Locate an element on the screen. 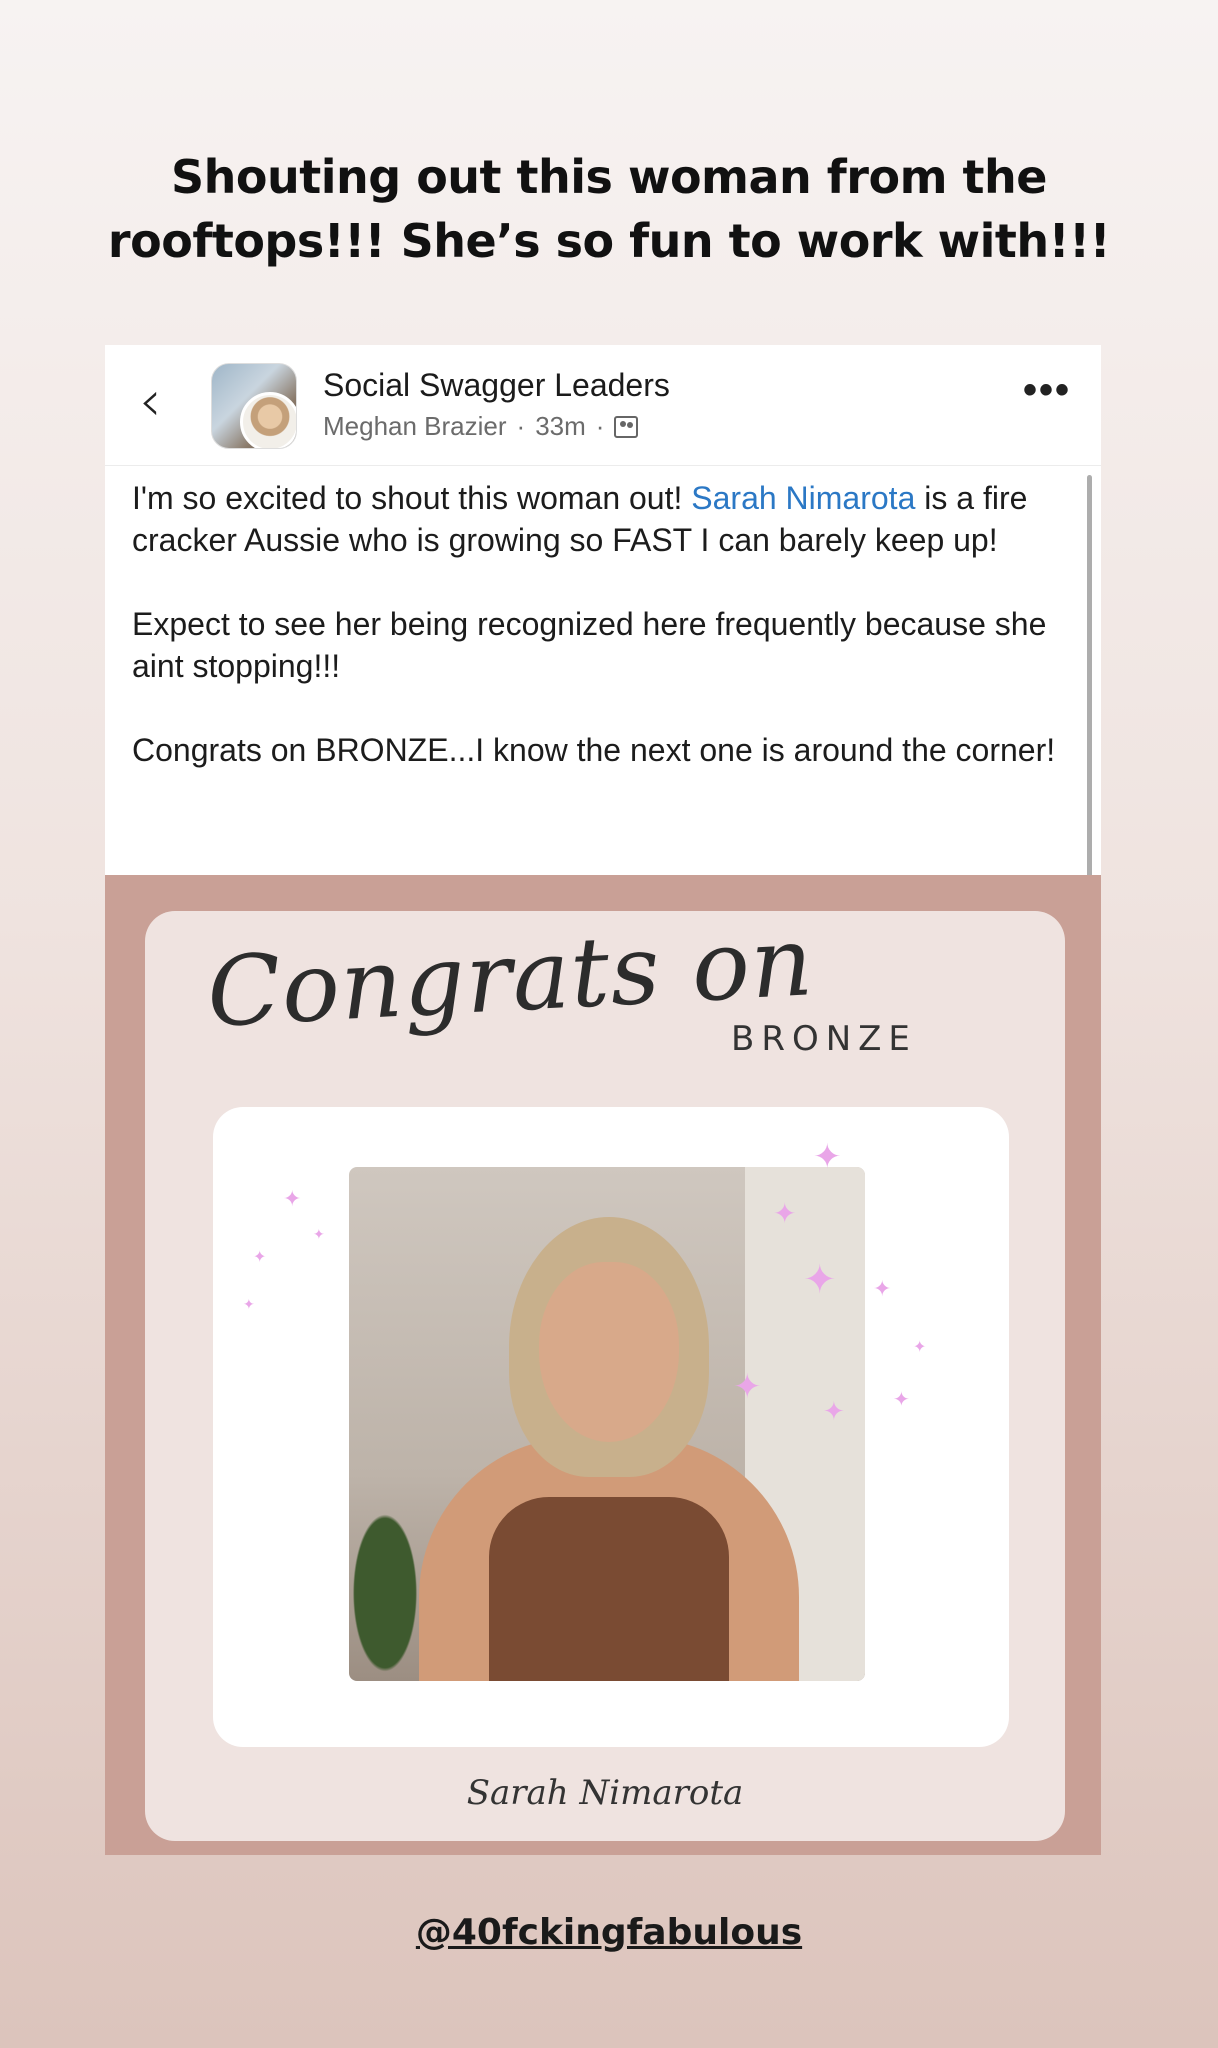 This screenshot has width=1218, height=2048. level-label: BRONZE is located at coordinates (824, 1039).